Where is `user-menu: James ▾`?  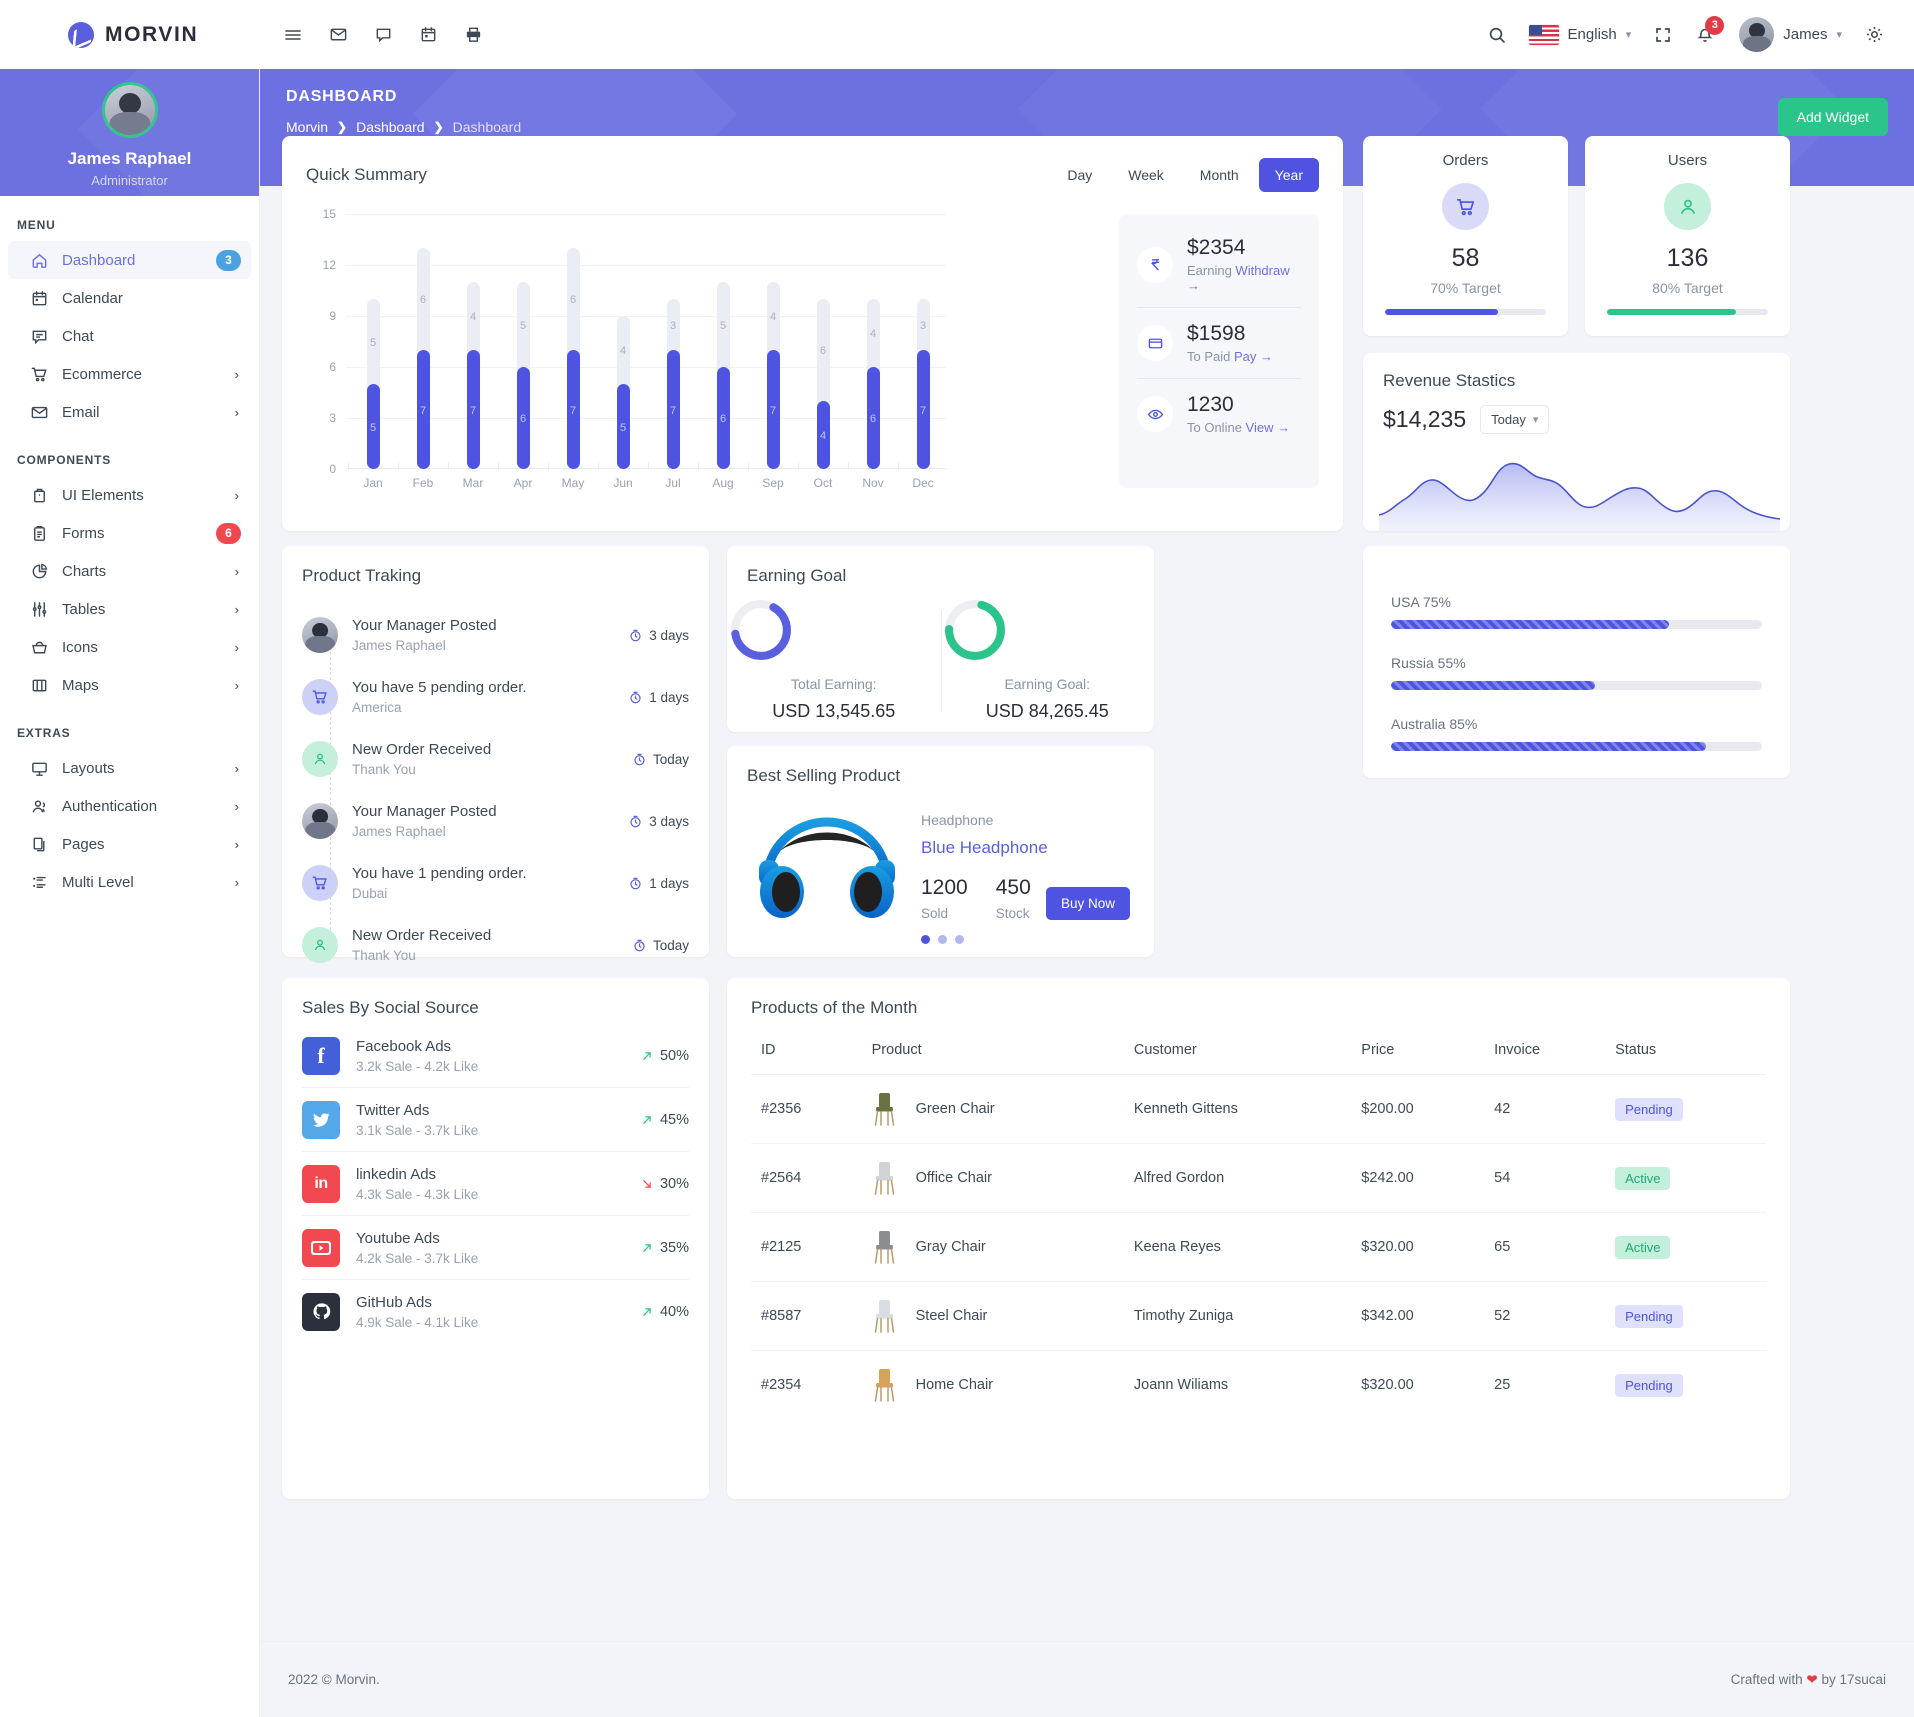
user-menu: James ▾ is located at coordinates (1790, 34).